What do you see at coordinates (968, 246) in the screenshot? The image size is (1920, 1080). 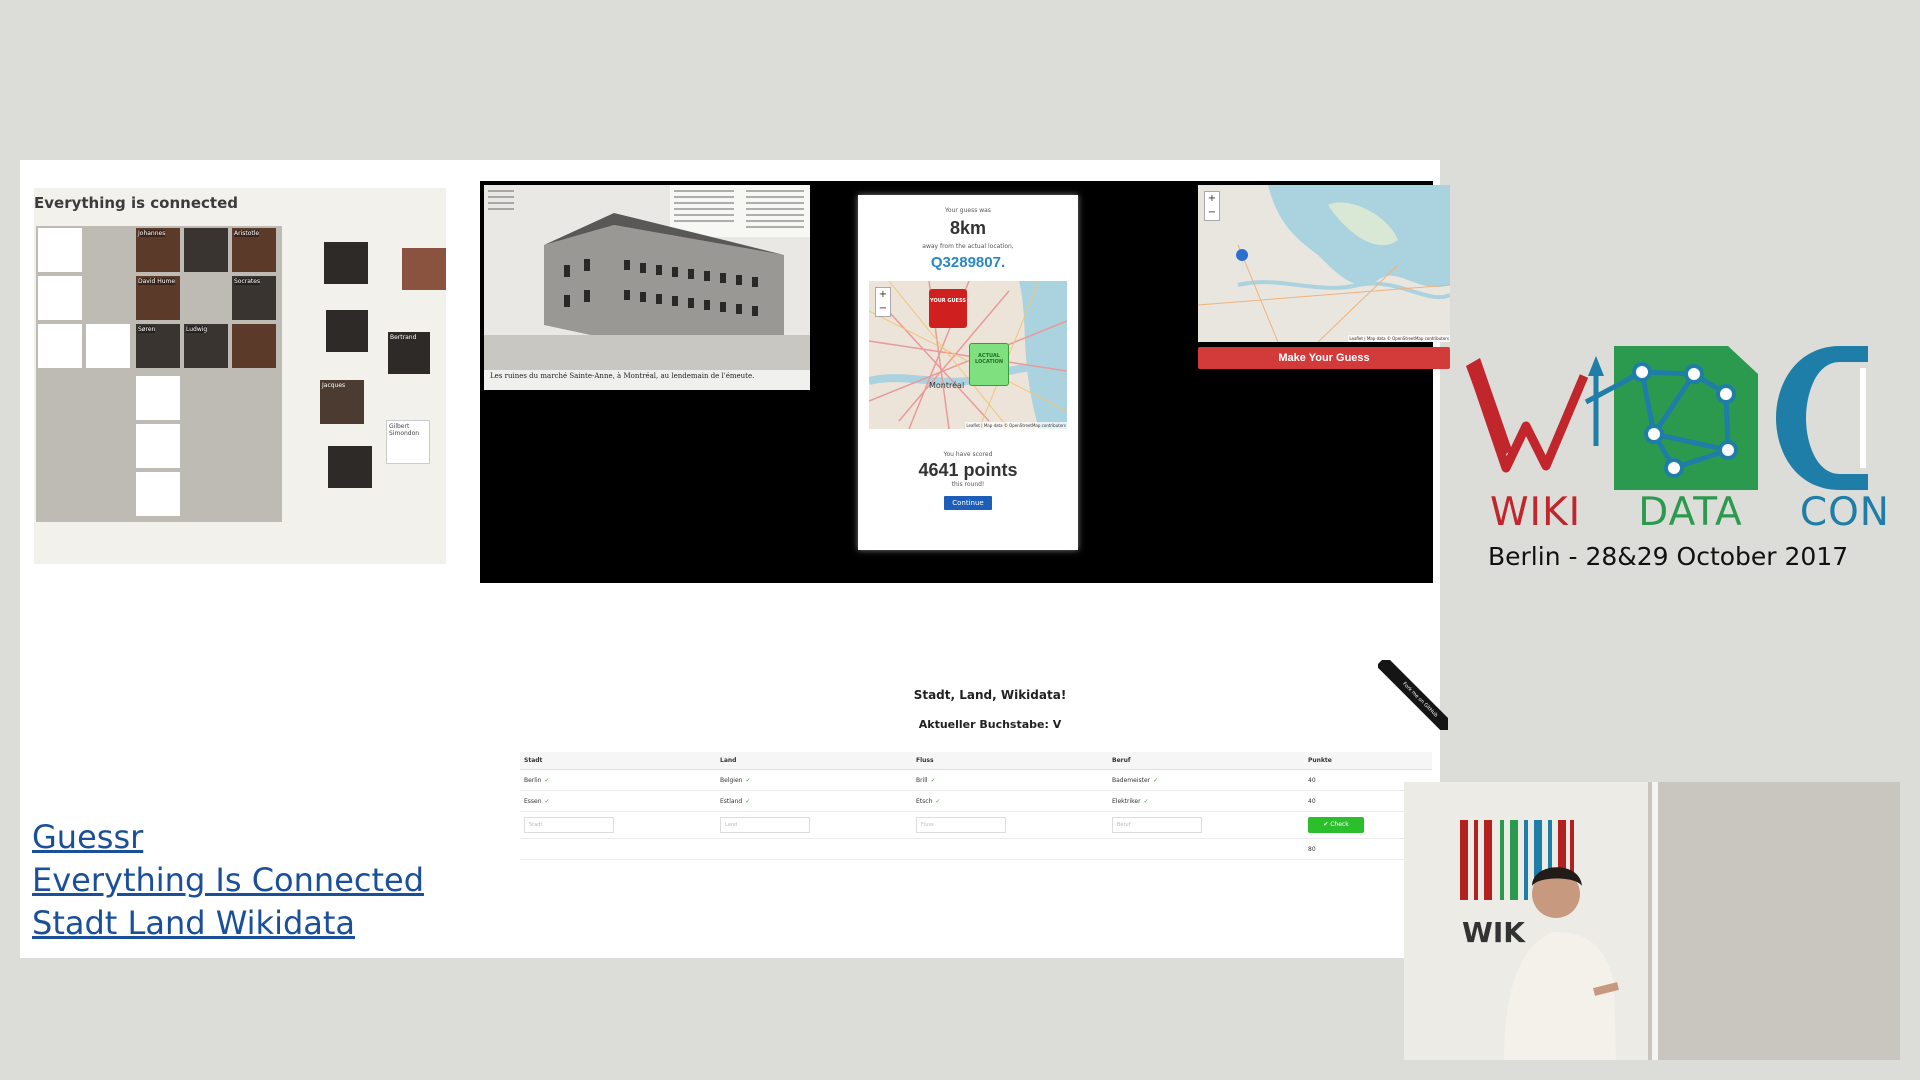 I see `away-text: away from the actual location,` at bounding box center [968, 246].